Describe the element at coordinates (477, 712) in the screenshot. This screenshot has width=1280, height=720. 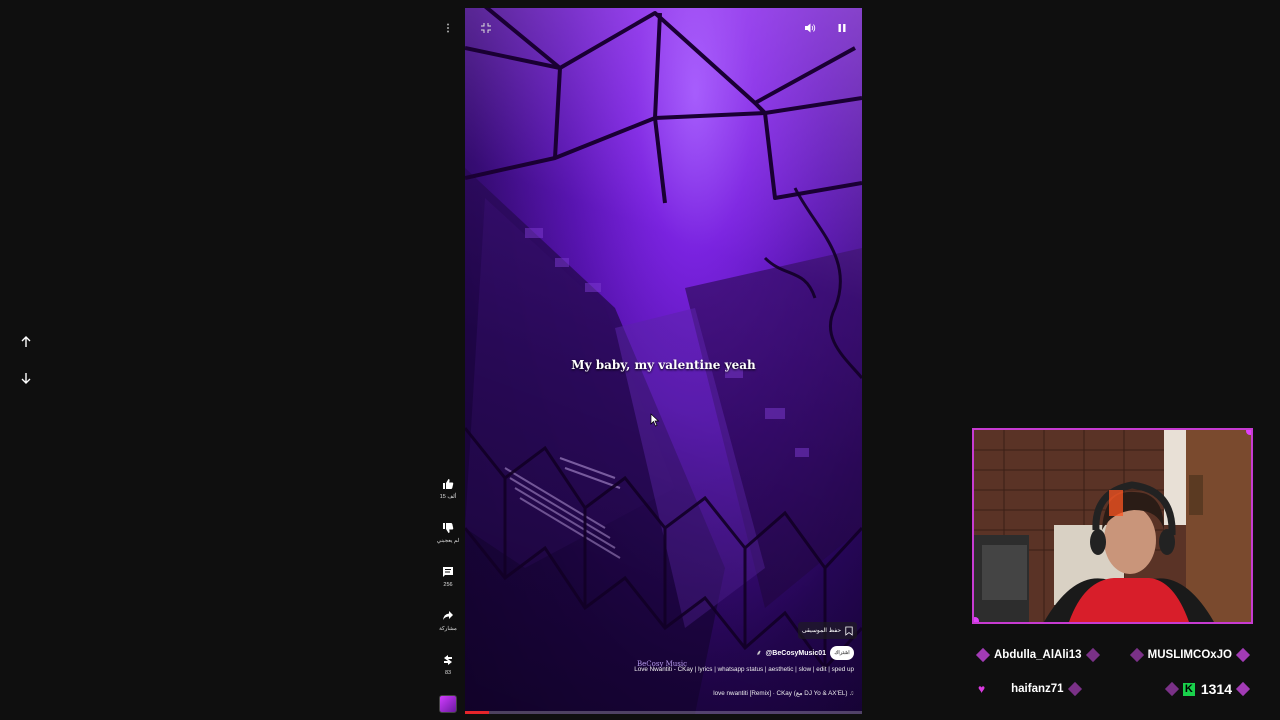
I see `progress-bar-fill` at that location.